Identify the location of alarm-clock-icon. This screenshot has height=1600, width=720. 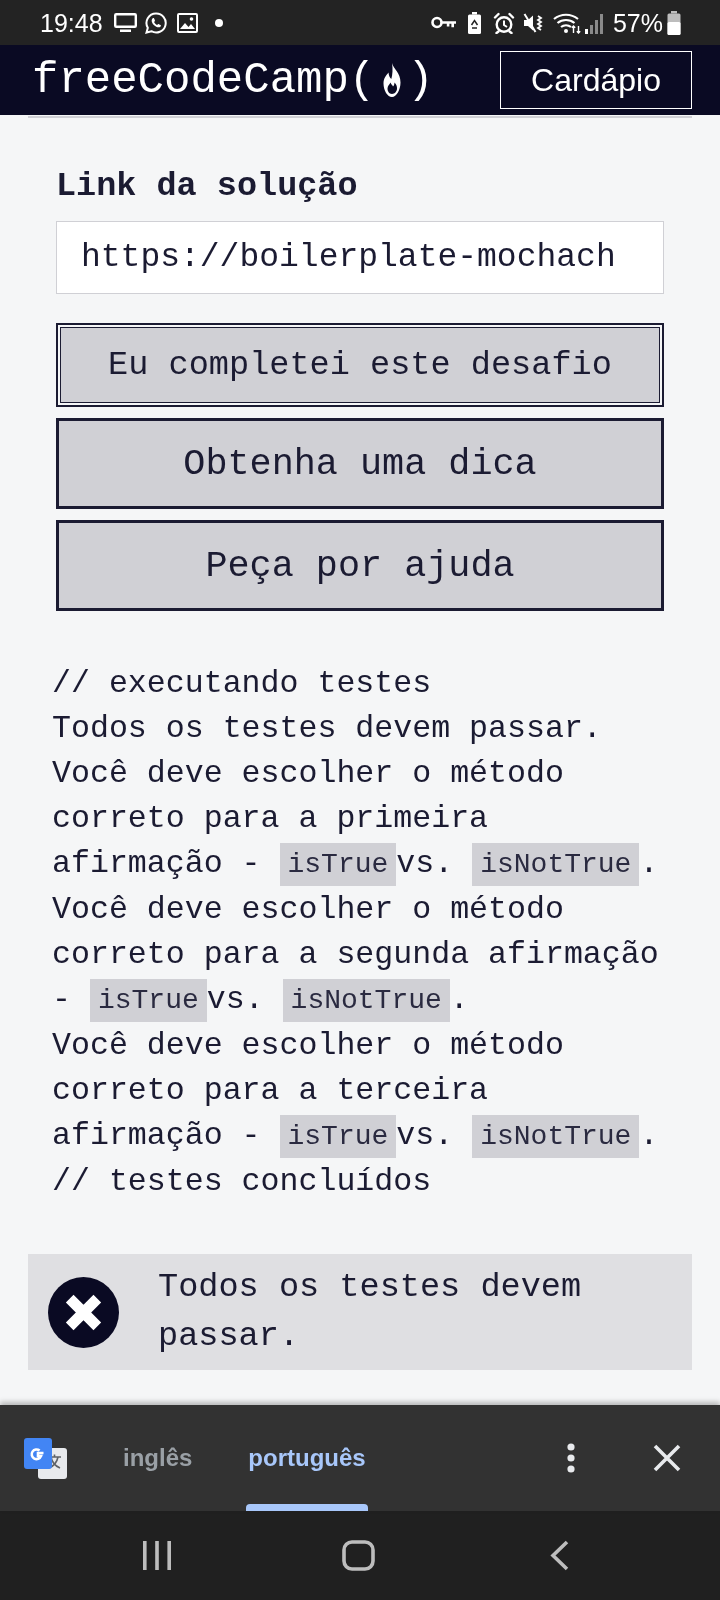
(503, 22).